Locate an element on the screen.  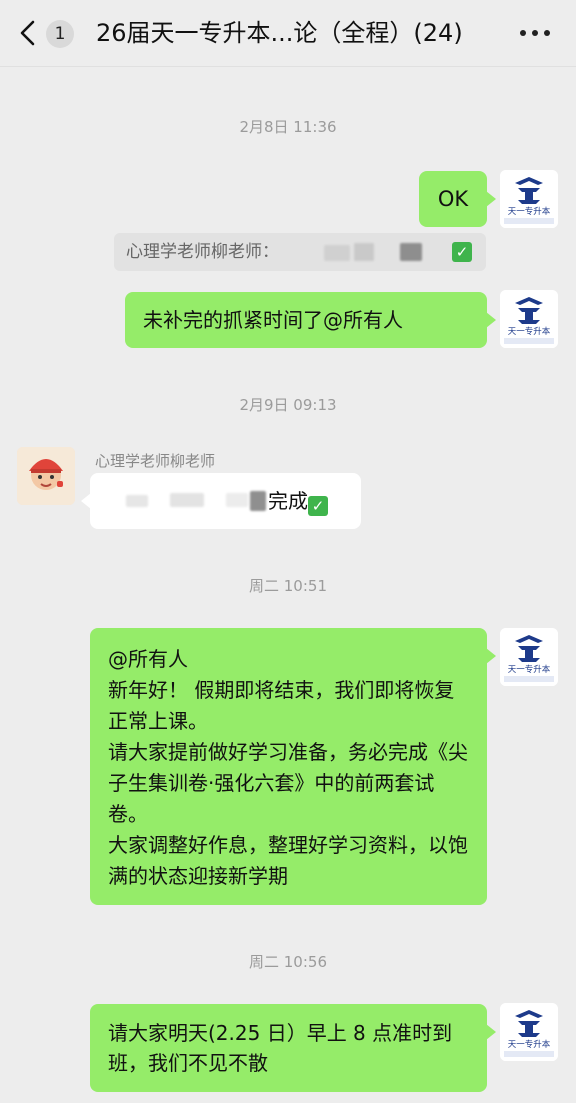
child-photo-icon is located at coordinates (46, 476).